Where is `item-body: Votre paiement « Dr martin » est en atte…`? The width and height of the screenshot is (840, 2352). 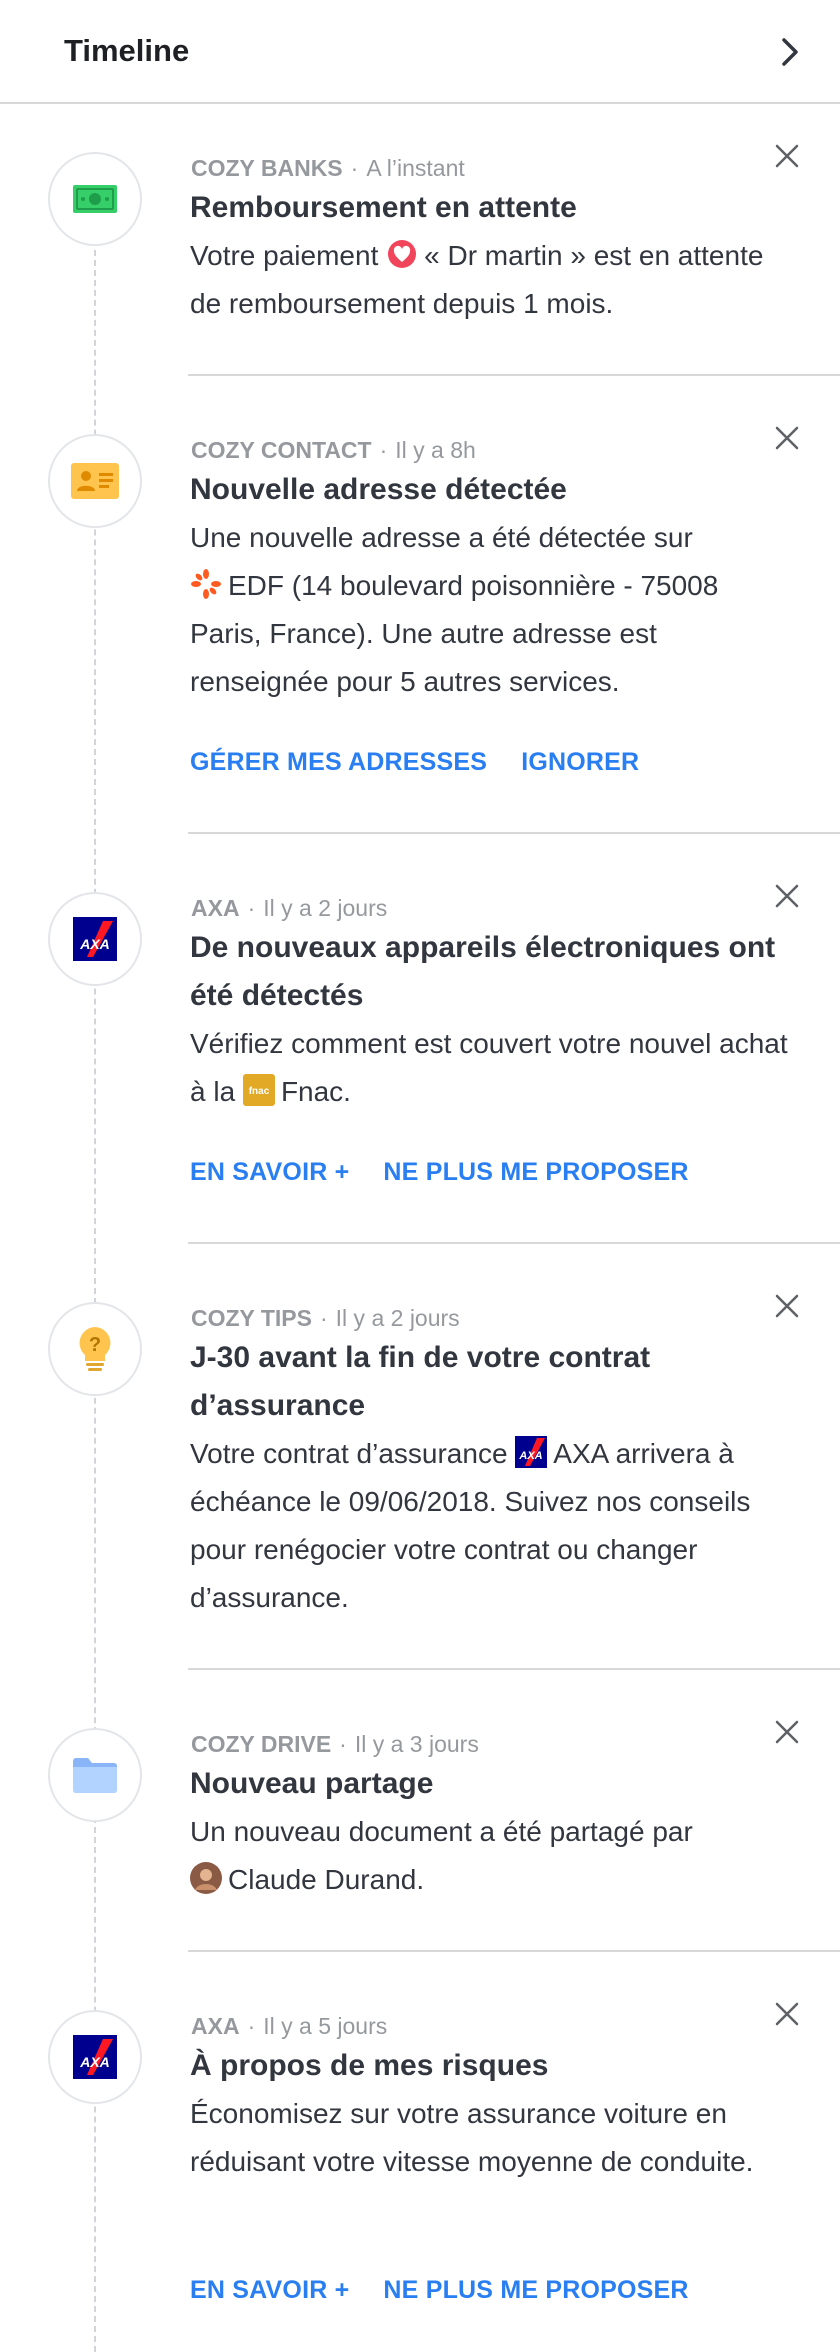 item-body: Votre paiement « Dr martin » est en atte… is located at coordinates (490, 280).